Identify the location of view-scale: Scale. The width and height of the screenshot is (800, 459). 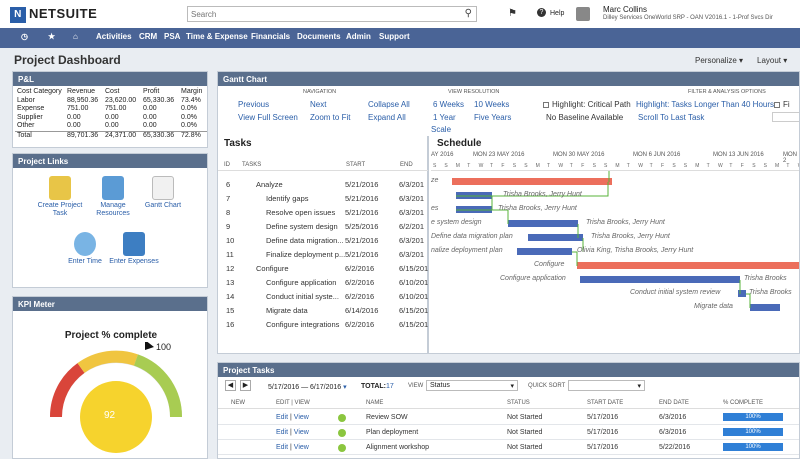
(441, 129).